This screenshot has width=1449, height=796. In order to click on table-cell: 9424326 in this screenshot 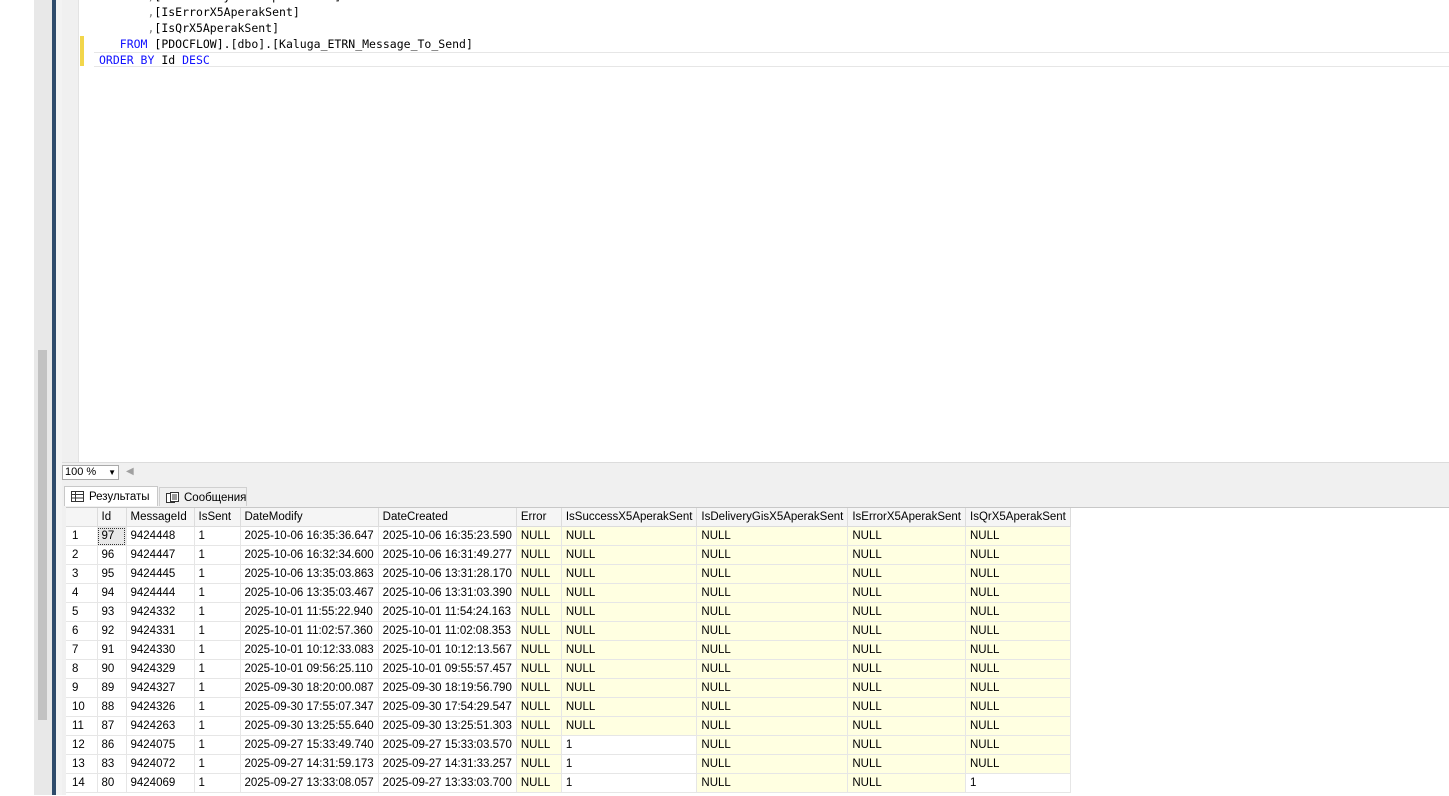, I will do `click(160, 707)`.